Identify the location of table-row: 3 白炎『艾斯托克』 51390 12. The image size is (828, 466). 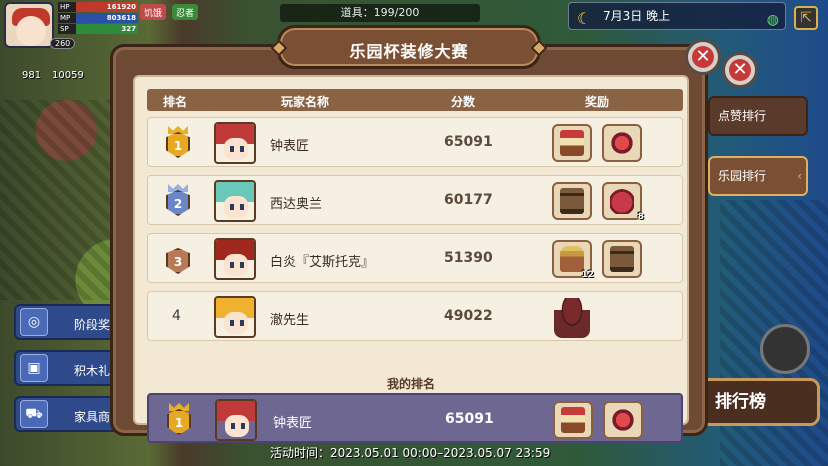
(415, 258).